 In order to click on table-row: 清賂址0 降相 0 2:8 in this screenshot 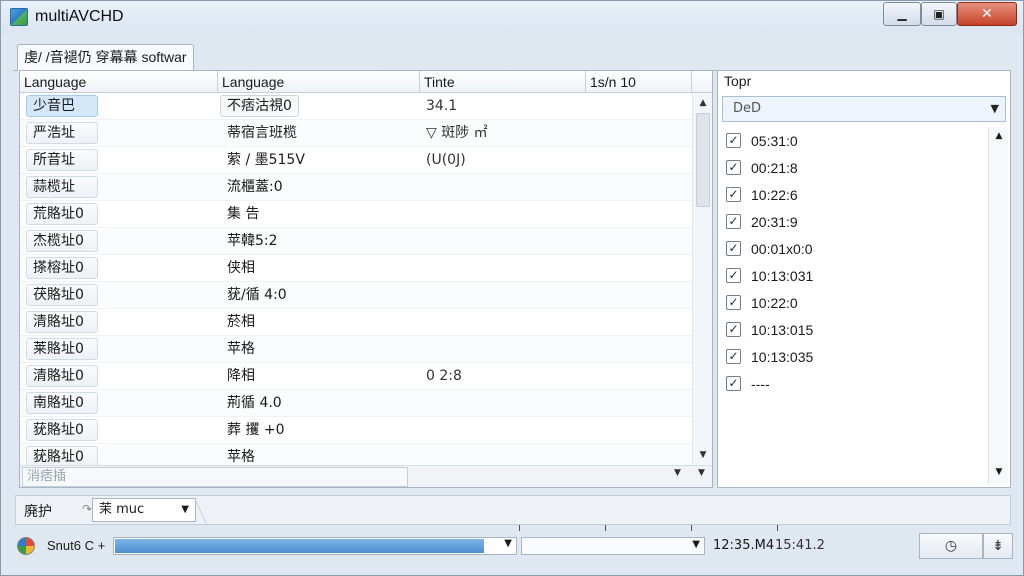, I will do `click(356, 376)`.